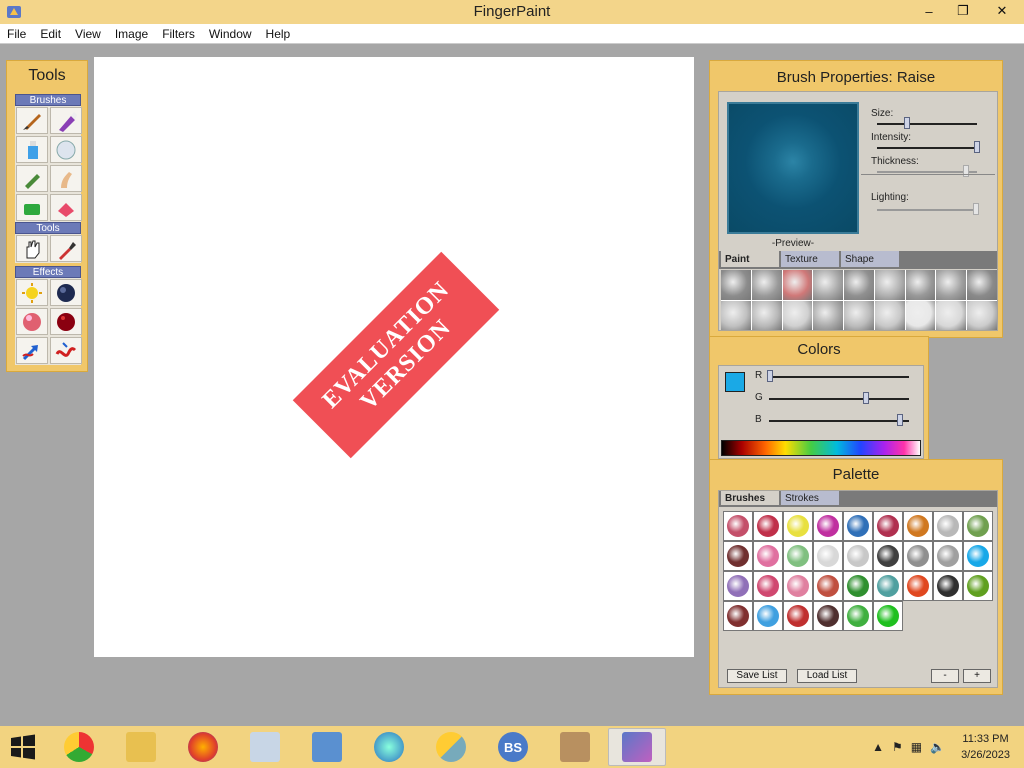  Describe the element at coordinates (945, 676) in the screenshot. I see `palette-minus-button: -` at that location.